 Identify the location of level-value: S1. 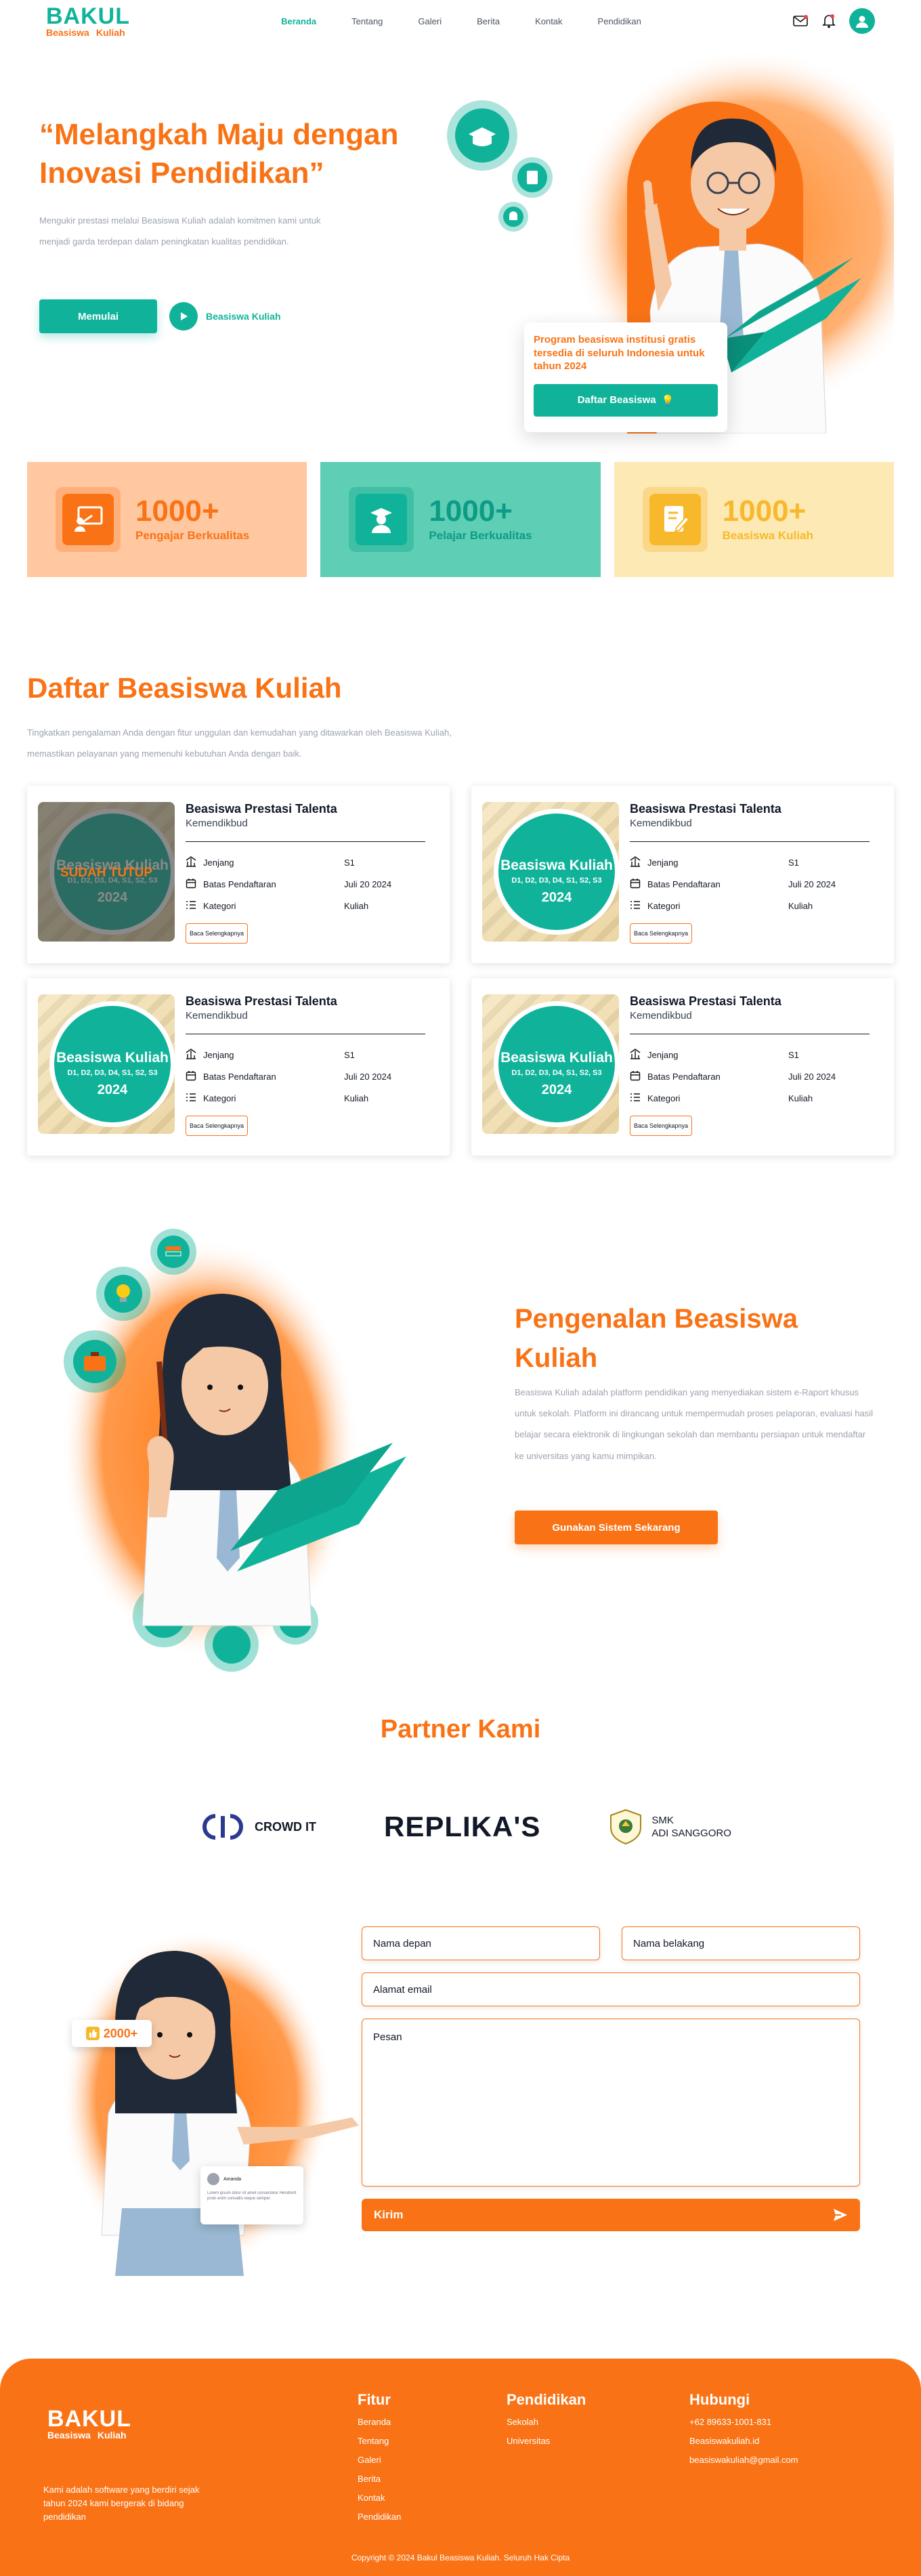
(794, 862).